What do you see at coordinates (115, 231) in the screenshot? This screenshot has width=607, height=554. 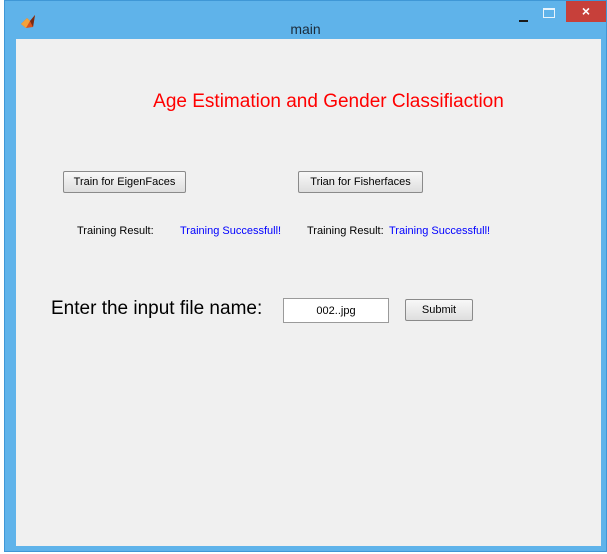 I see `eigen-result-label: Training Result:` at bounding box center [115, 231].